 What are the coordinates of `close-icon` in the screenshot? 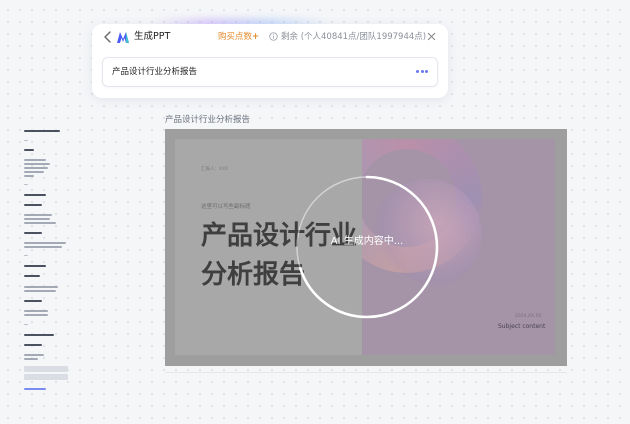 It's located at (431, 36).